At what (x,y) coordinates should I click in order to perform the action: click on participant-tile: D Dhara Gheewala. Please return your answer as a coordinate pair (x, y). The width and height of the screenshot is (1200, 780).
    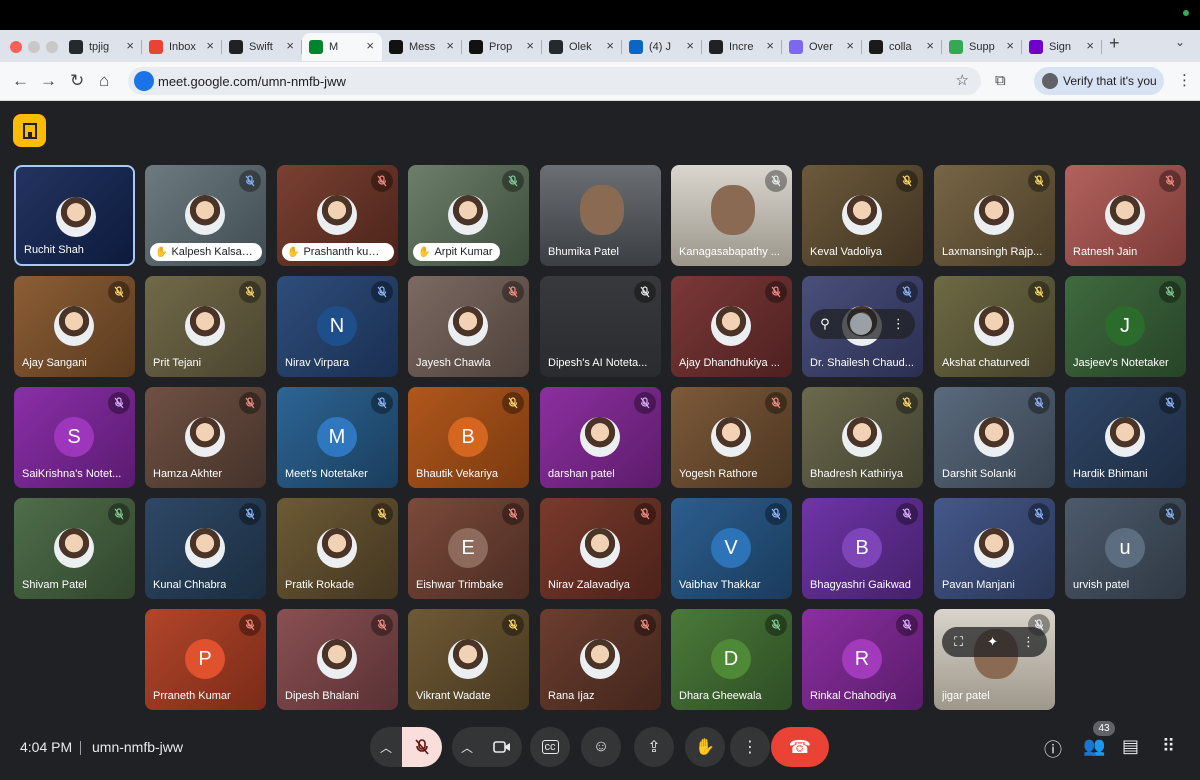
    Looking at the image, I should click on (731, 659).